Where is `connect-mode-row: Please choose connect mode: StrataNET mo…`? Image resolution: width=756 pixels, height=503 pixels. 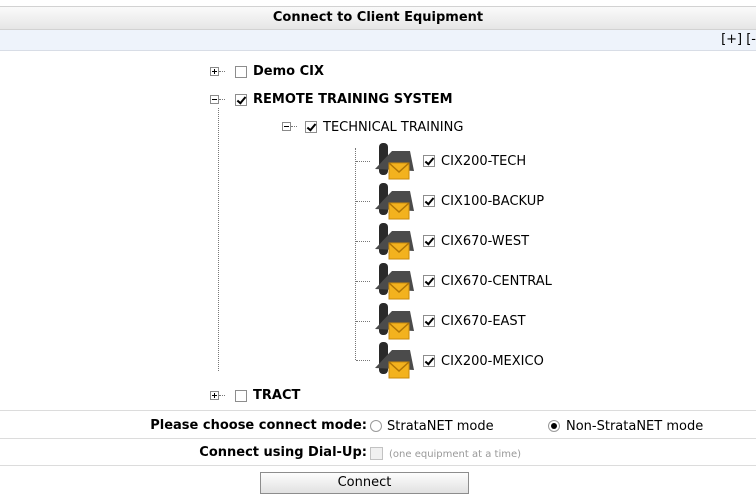
connect-mode-row: Please choose connect mode: StrataNET mo… is located at coordinates (378, 424).